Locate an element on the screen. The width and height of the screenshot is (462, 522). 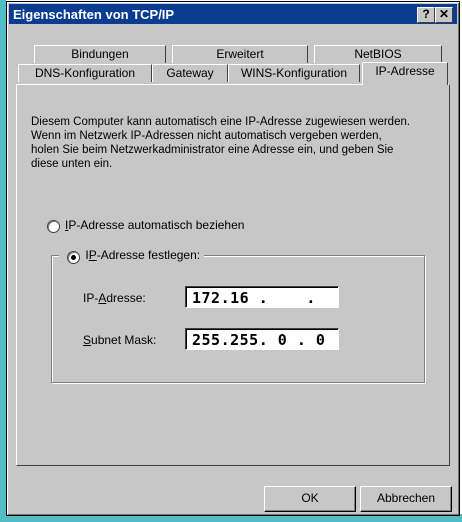
title-bar: Eigenschaften von TCP/IP ? ✕ is located at coordinates (233, 14).